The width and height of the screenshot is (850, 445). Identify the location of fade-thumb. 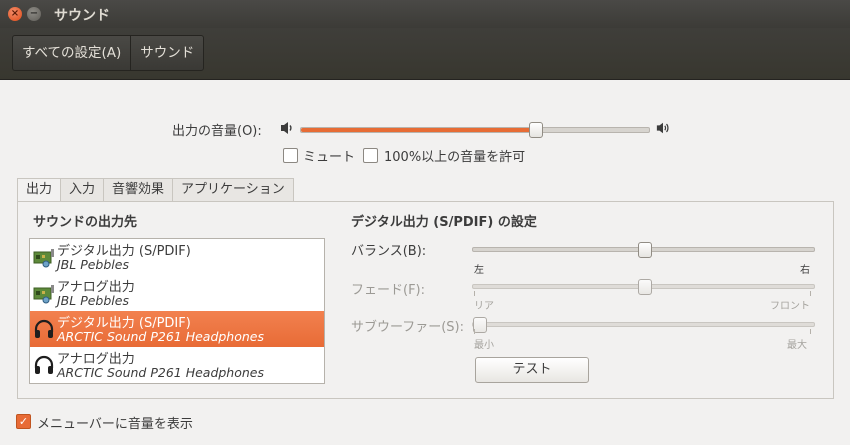
(644, 287).